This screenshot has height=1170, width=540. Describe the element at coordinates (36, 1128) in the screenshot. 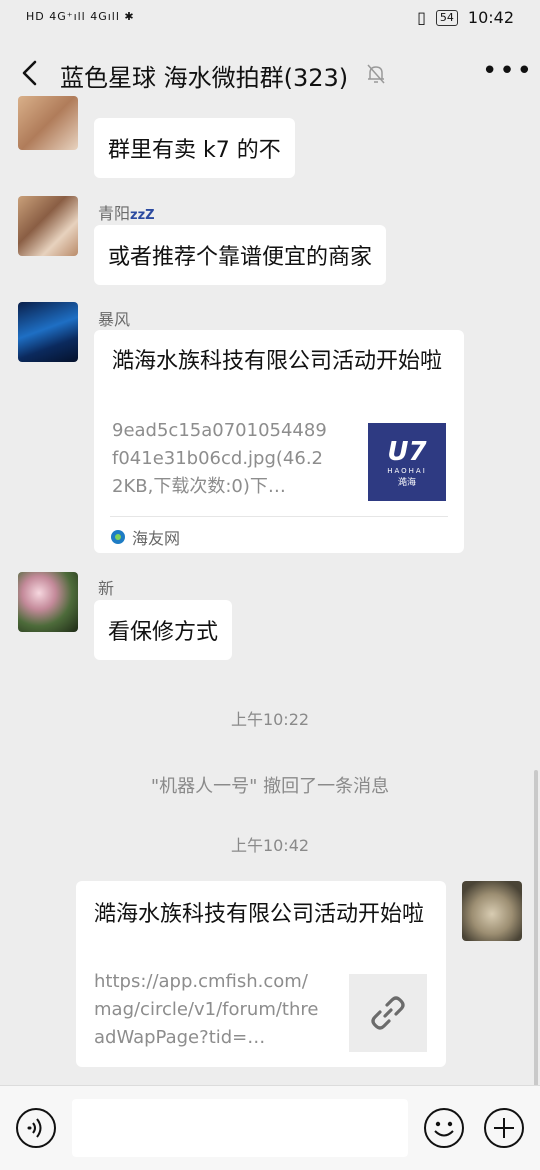

I see `voice-input-icon` at that location.